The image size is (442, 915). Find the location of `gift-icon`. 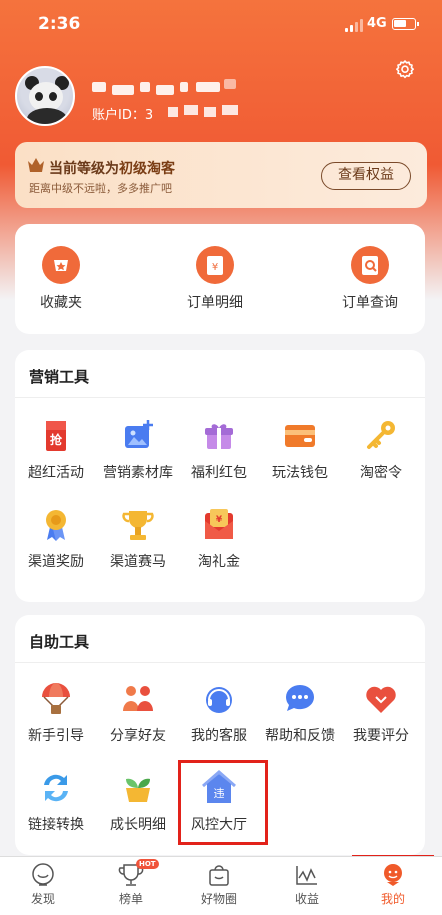

gift-icon is located at coordinates (219, 436).